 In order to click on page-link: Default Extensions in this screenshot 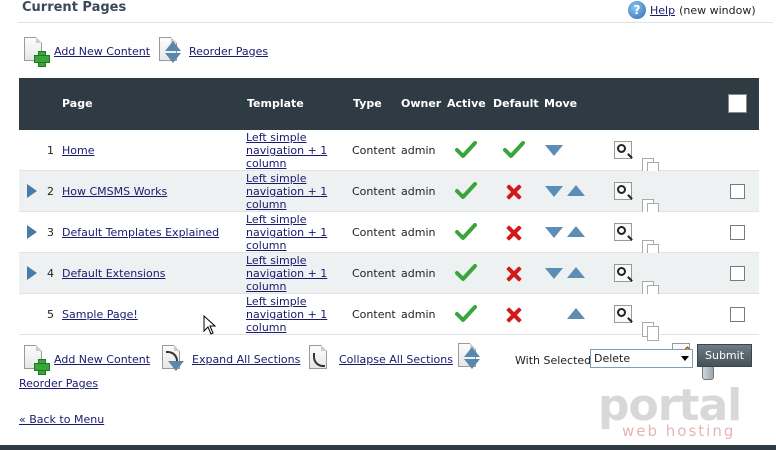, I will do `click(113, 273)`.